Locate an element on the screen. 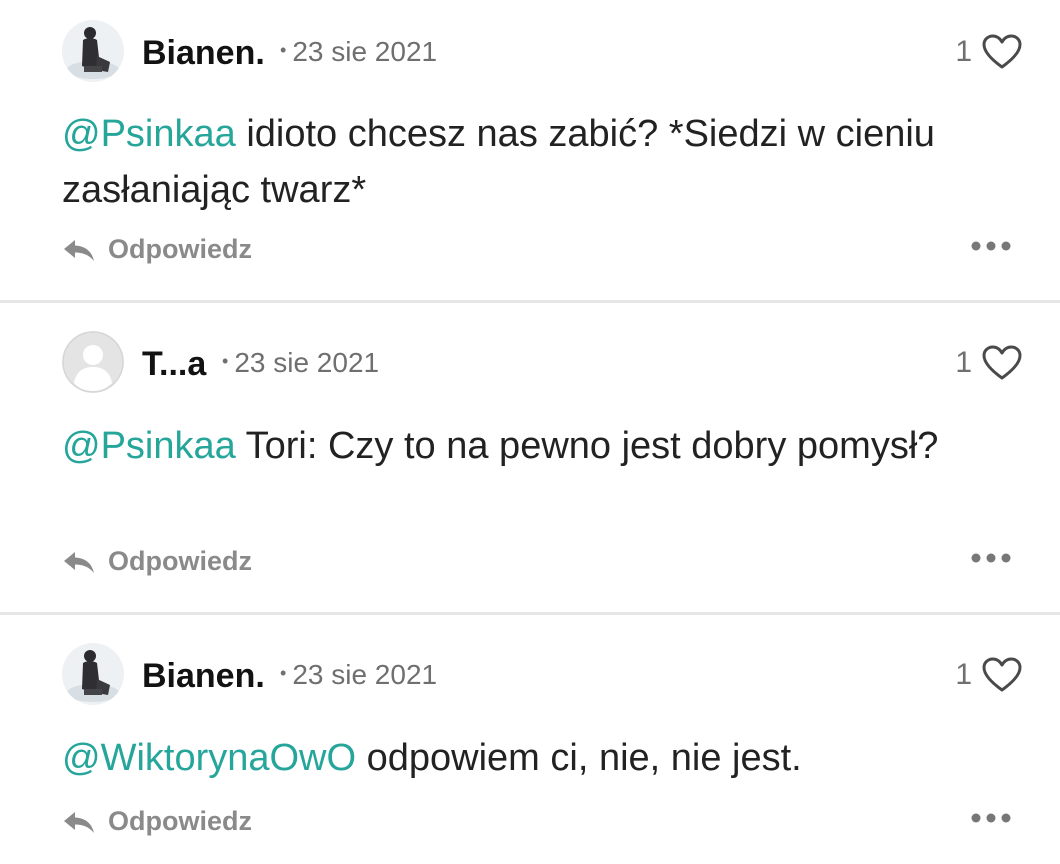  comment-text: Tori: Czy to na pewno jest dobry pomysł? is located at coordinates (587, 446).